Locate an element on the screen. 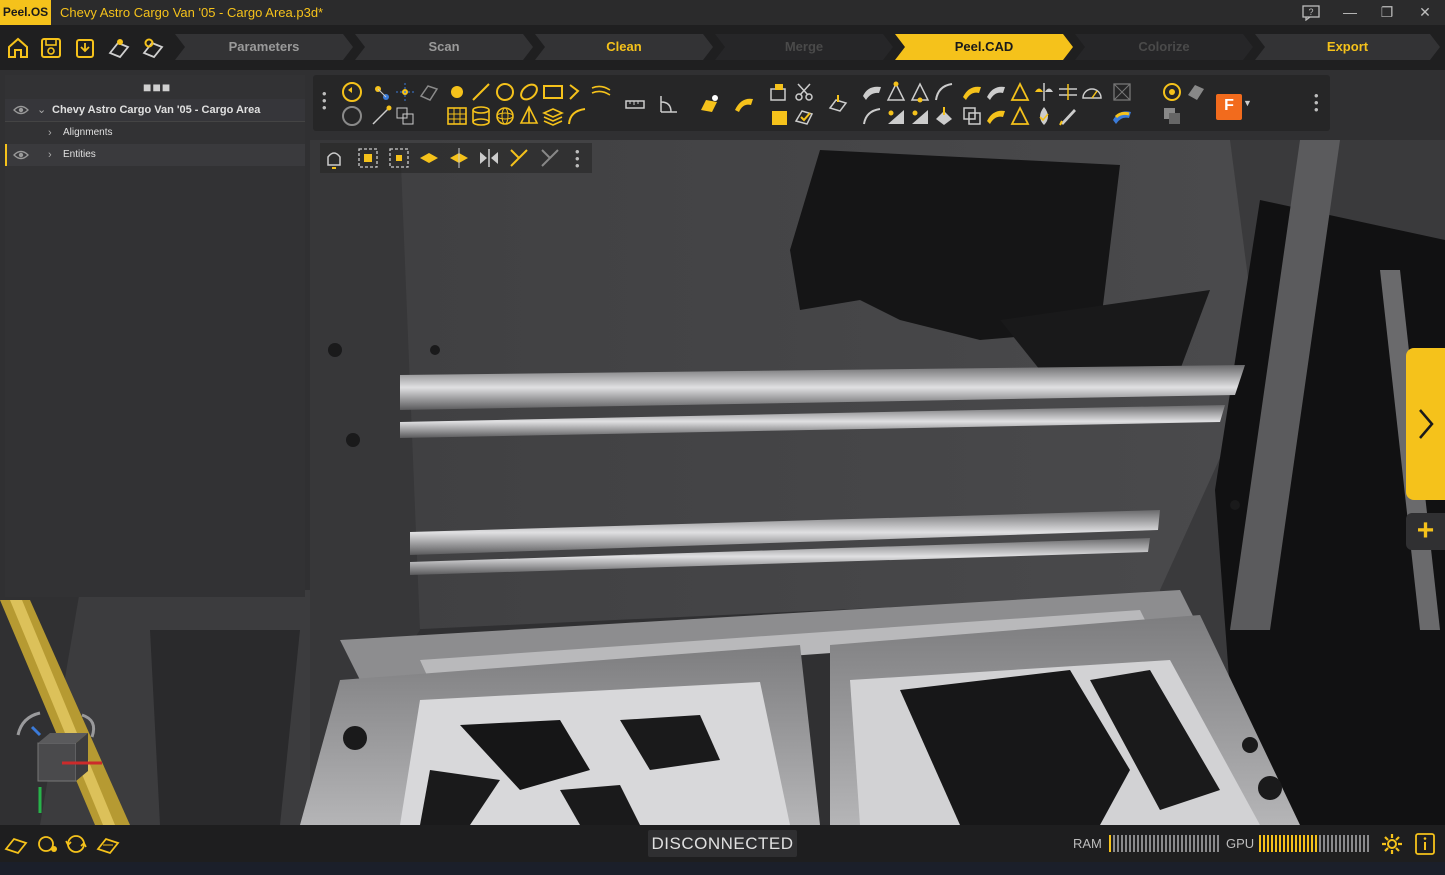 The image size is (1445, 875). settings-gear-icon is located at coordinates (1392, 844).